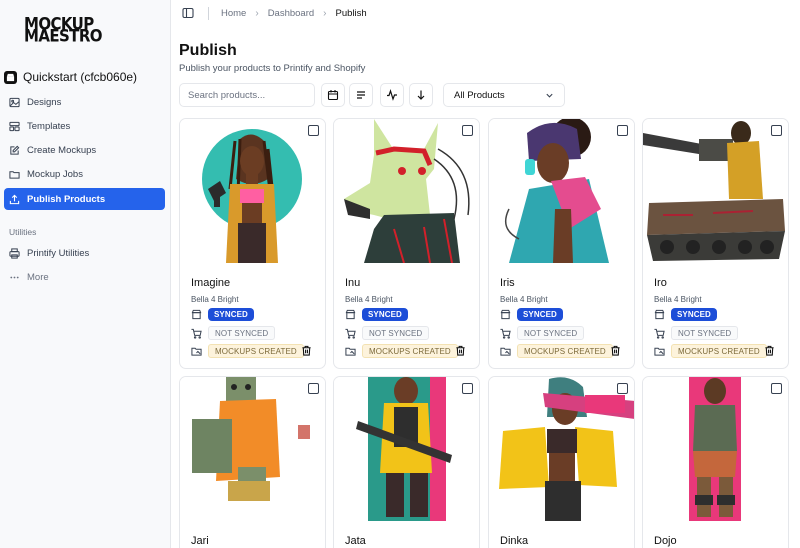  I want to click on activity-icon, so click(392, 95).